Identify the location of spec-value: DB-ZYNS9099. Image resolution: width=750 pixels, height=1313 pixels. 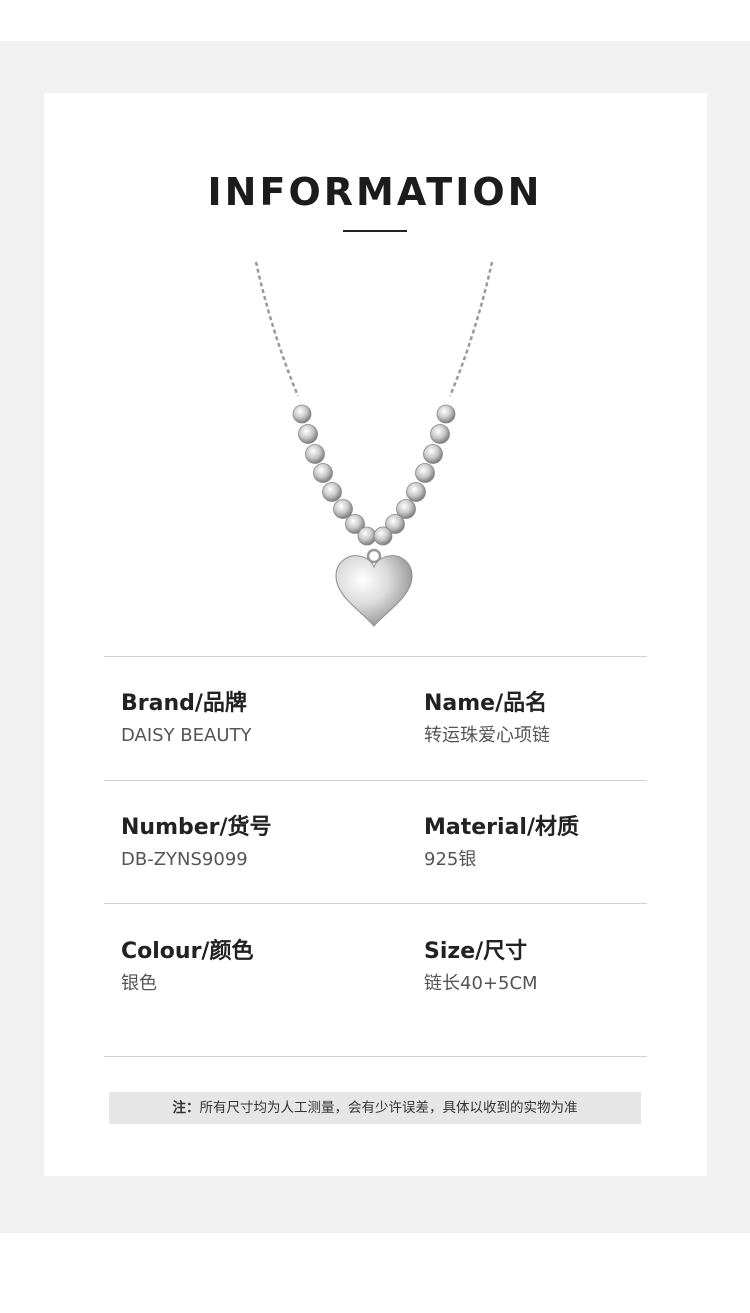
(184, 859).